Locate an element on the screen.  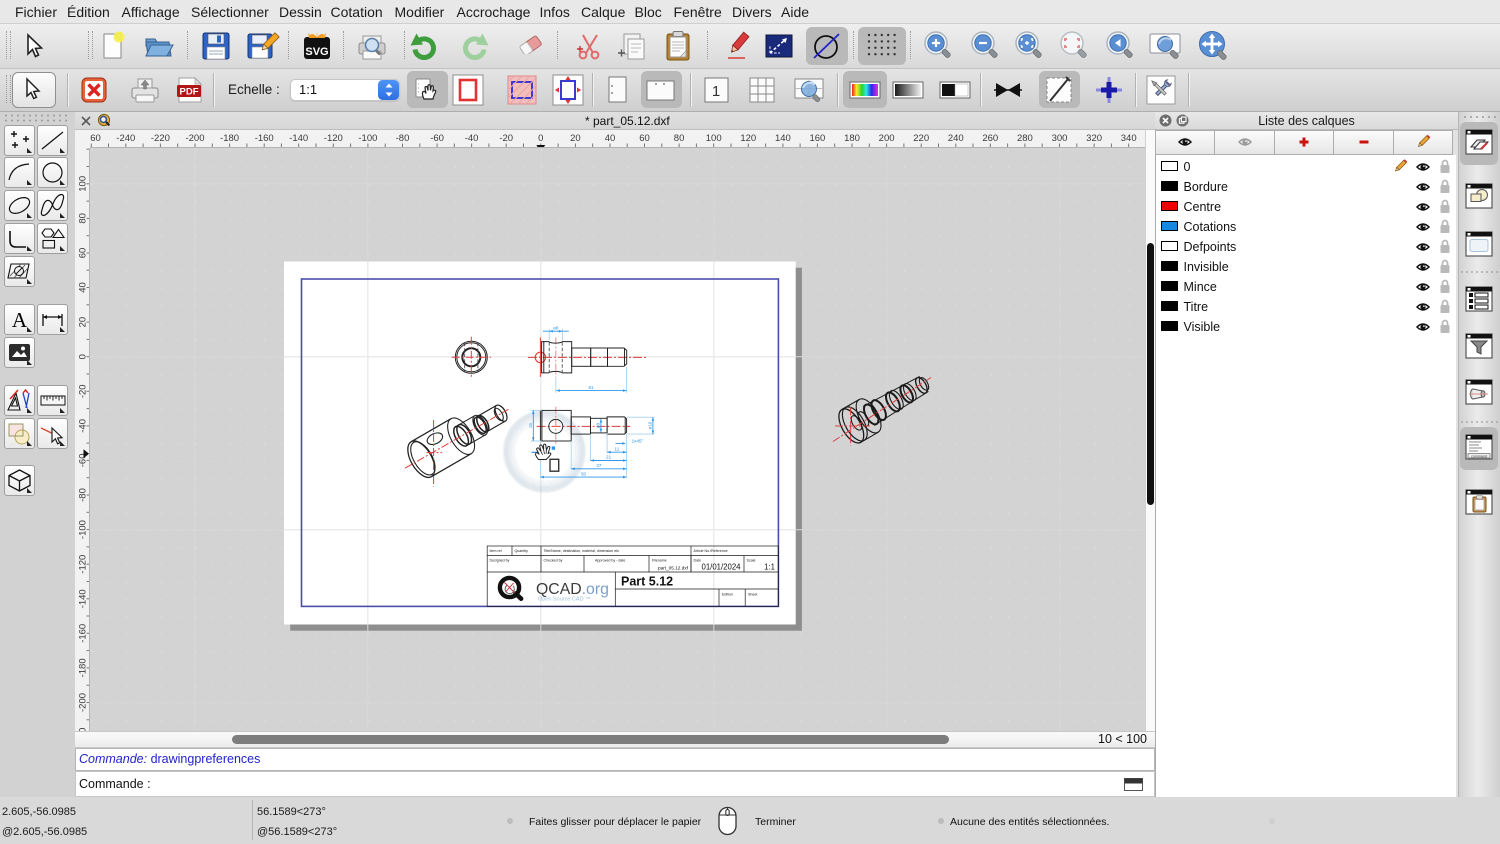
svg-text: 260 is located at coordinates (990, 138).